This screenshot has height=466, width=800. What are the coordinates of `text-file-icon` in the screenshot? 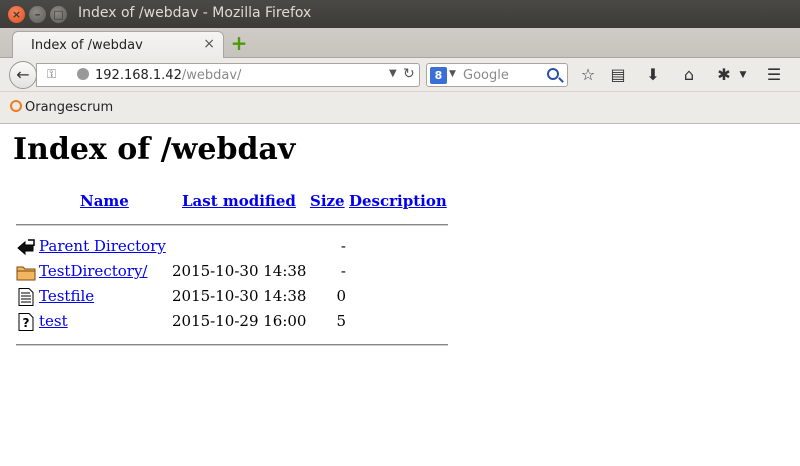 It's located at (26, 297).